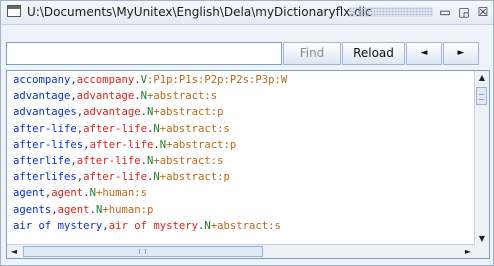 Image resolution: width=494 pixels, height=266 pixels. What do you see at coordinates (58, 225) in the screenshot?
I see `entry-word: air of mystery` at bounding box center [58, 225].